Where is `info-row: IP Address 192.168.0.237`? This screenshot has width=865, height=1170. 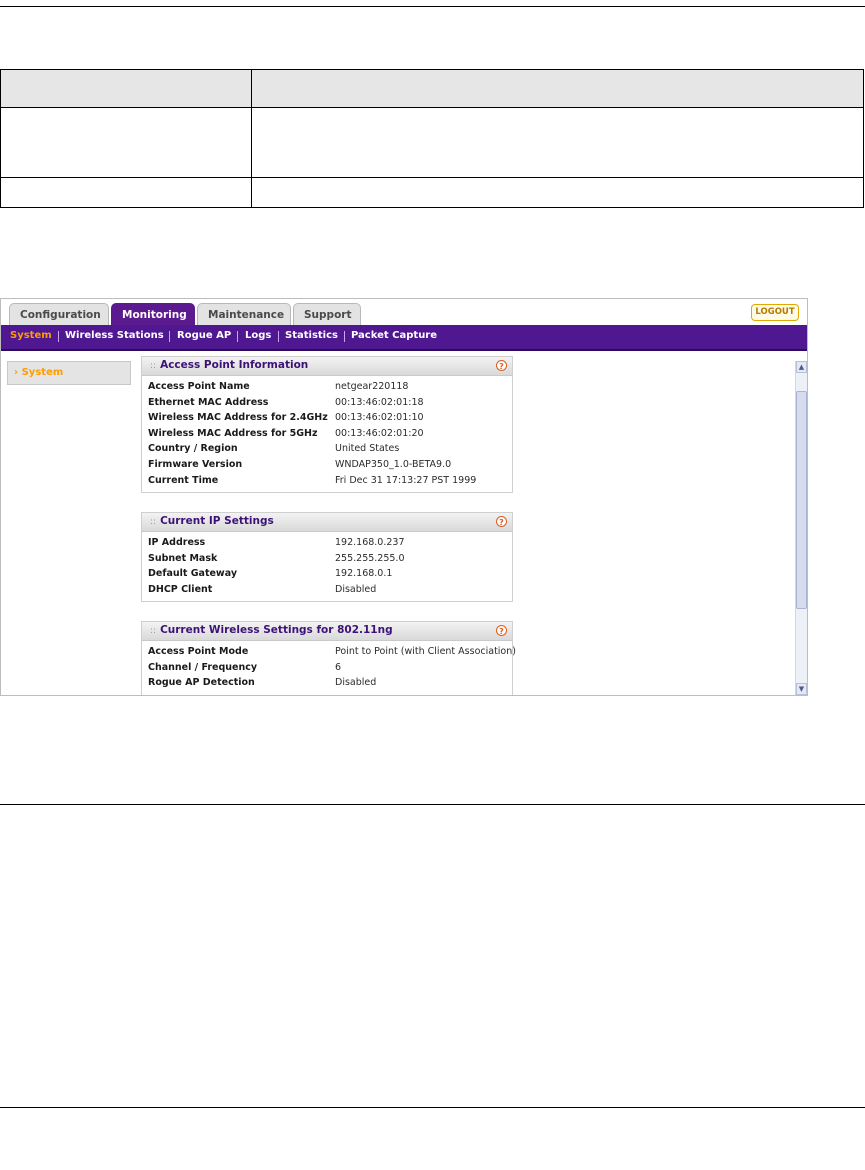 info-row: IP Address 192.168.0.237 is located at coordinates (327, 543).